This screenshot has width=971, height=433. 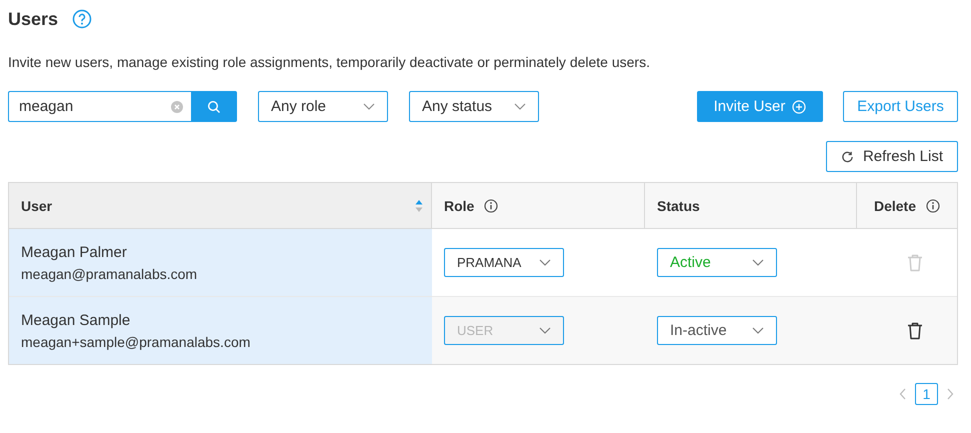 I want to click on role-dropdown: PRAMANA, so click(x=504, y=262).